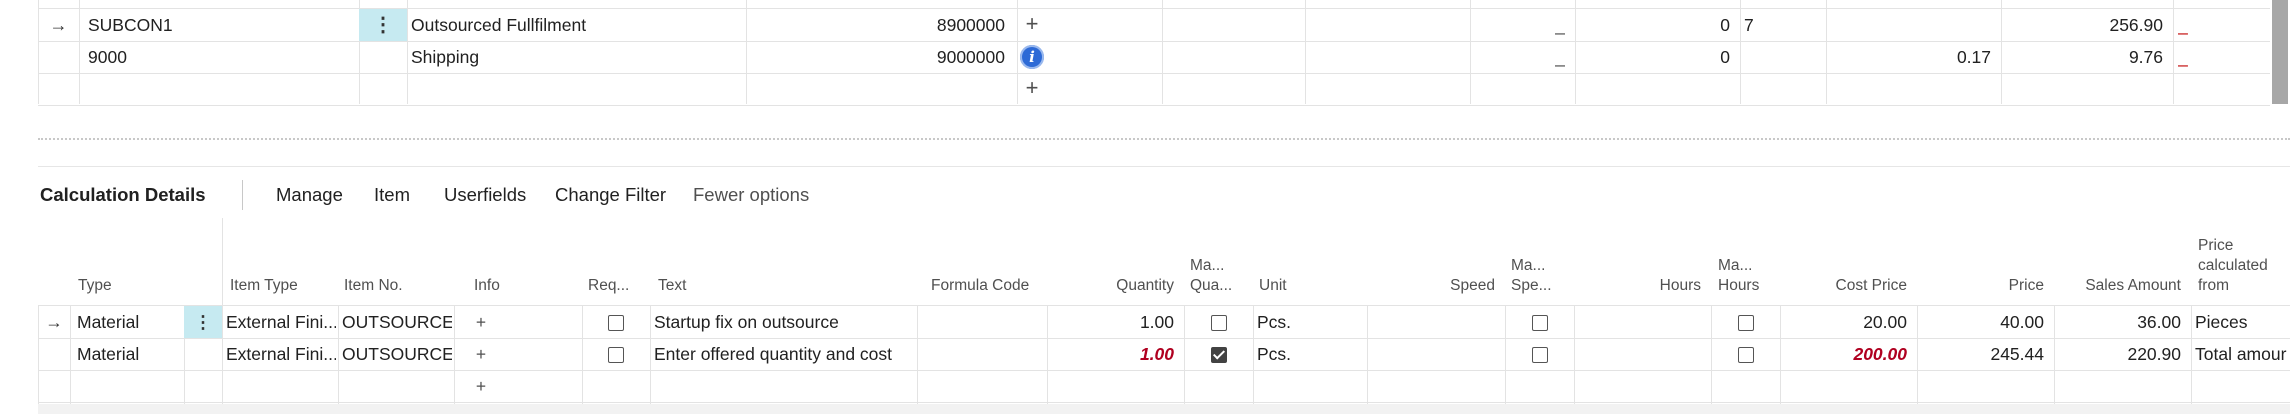  I want to click on price-calculated-from-cell: Total amour, so click(2242, 354).